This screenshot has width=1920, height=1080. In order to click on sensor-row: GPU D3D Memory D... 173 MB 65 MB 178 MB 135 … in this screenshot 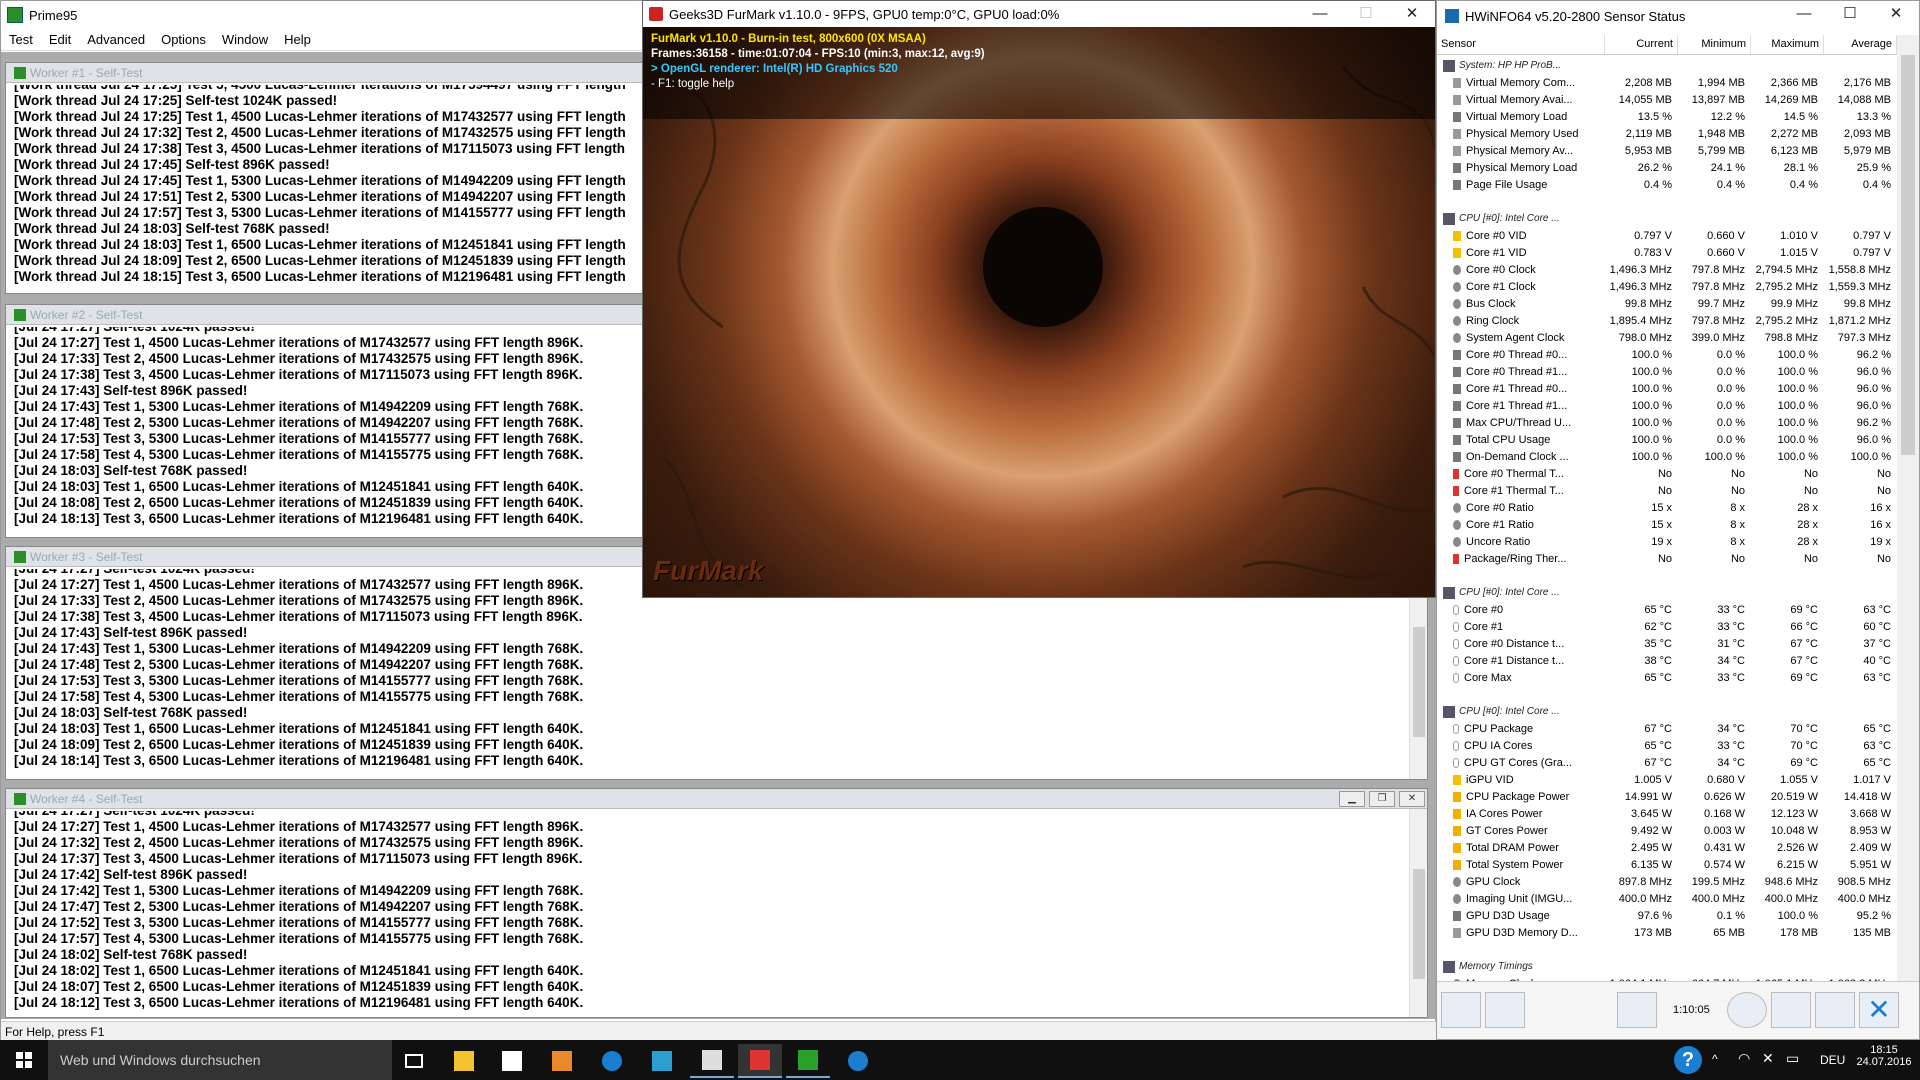, I will do `click(1667, 932)`.